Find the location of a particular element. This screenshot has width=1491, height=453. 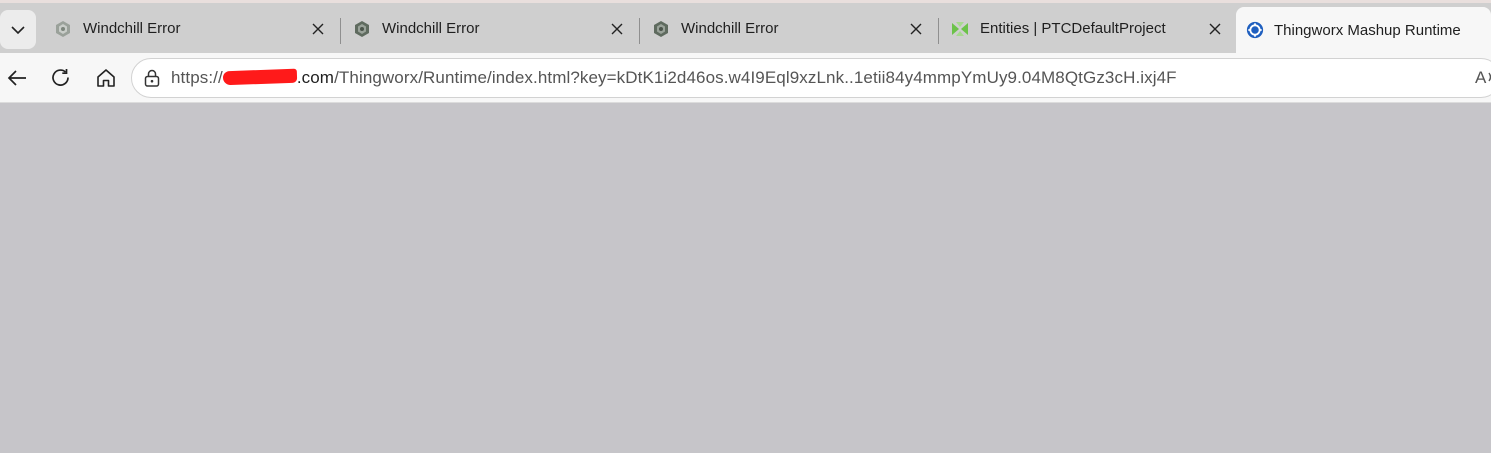

svg-text: A is located at coordinates (1481, 77).